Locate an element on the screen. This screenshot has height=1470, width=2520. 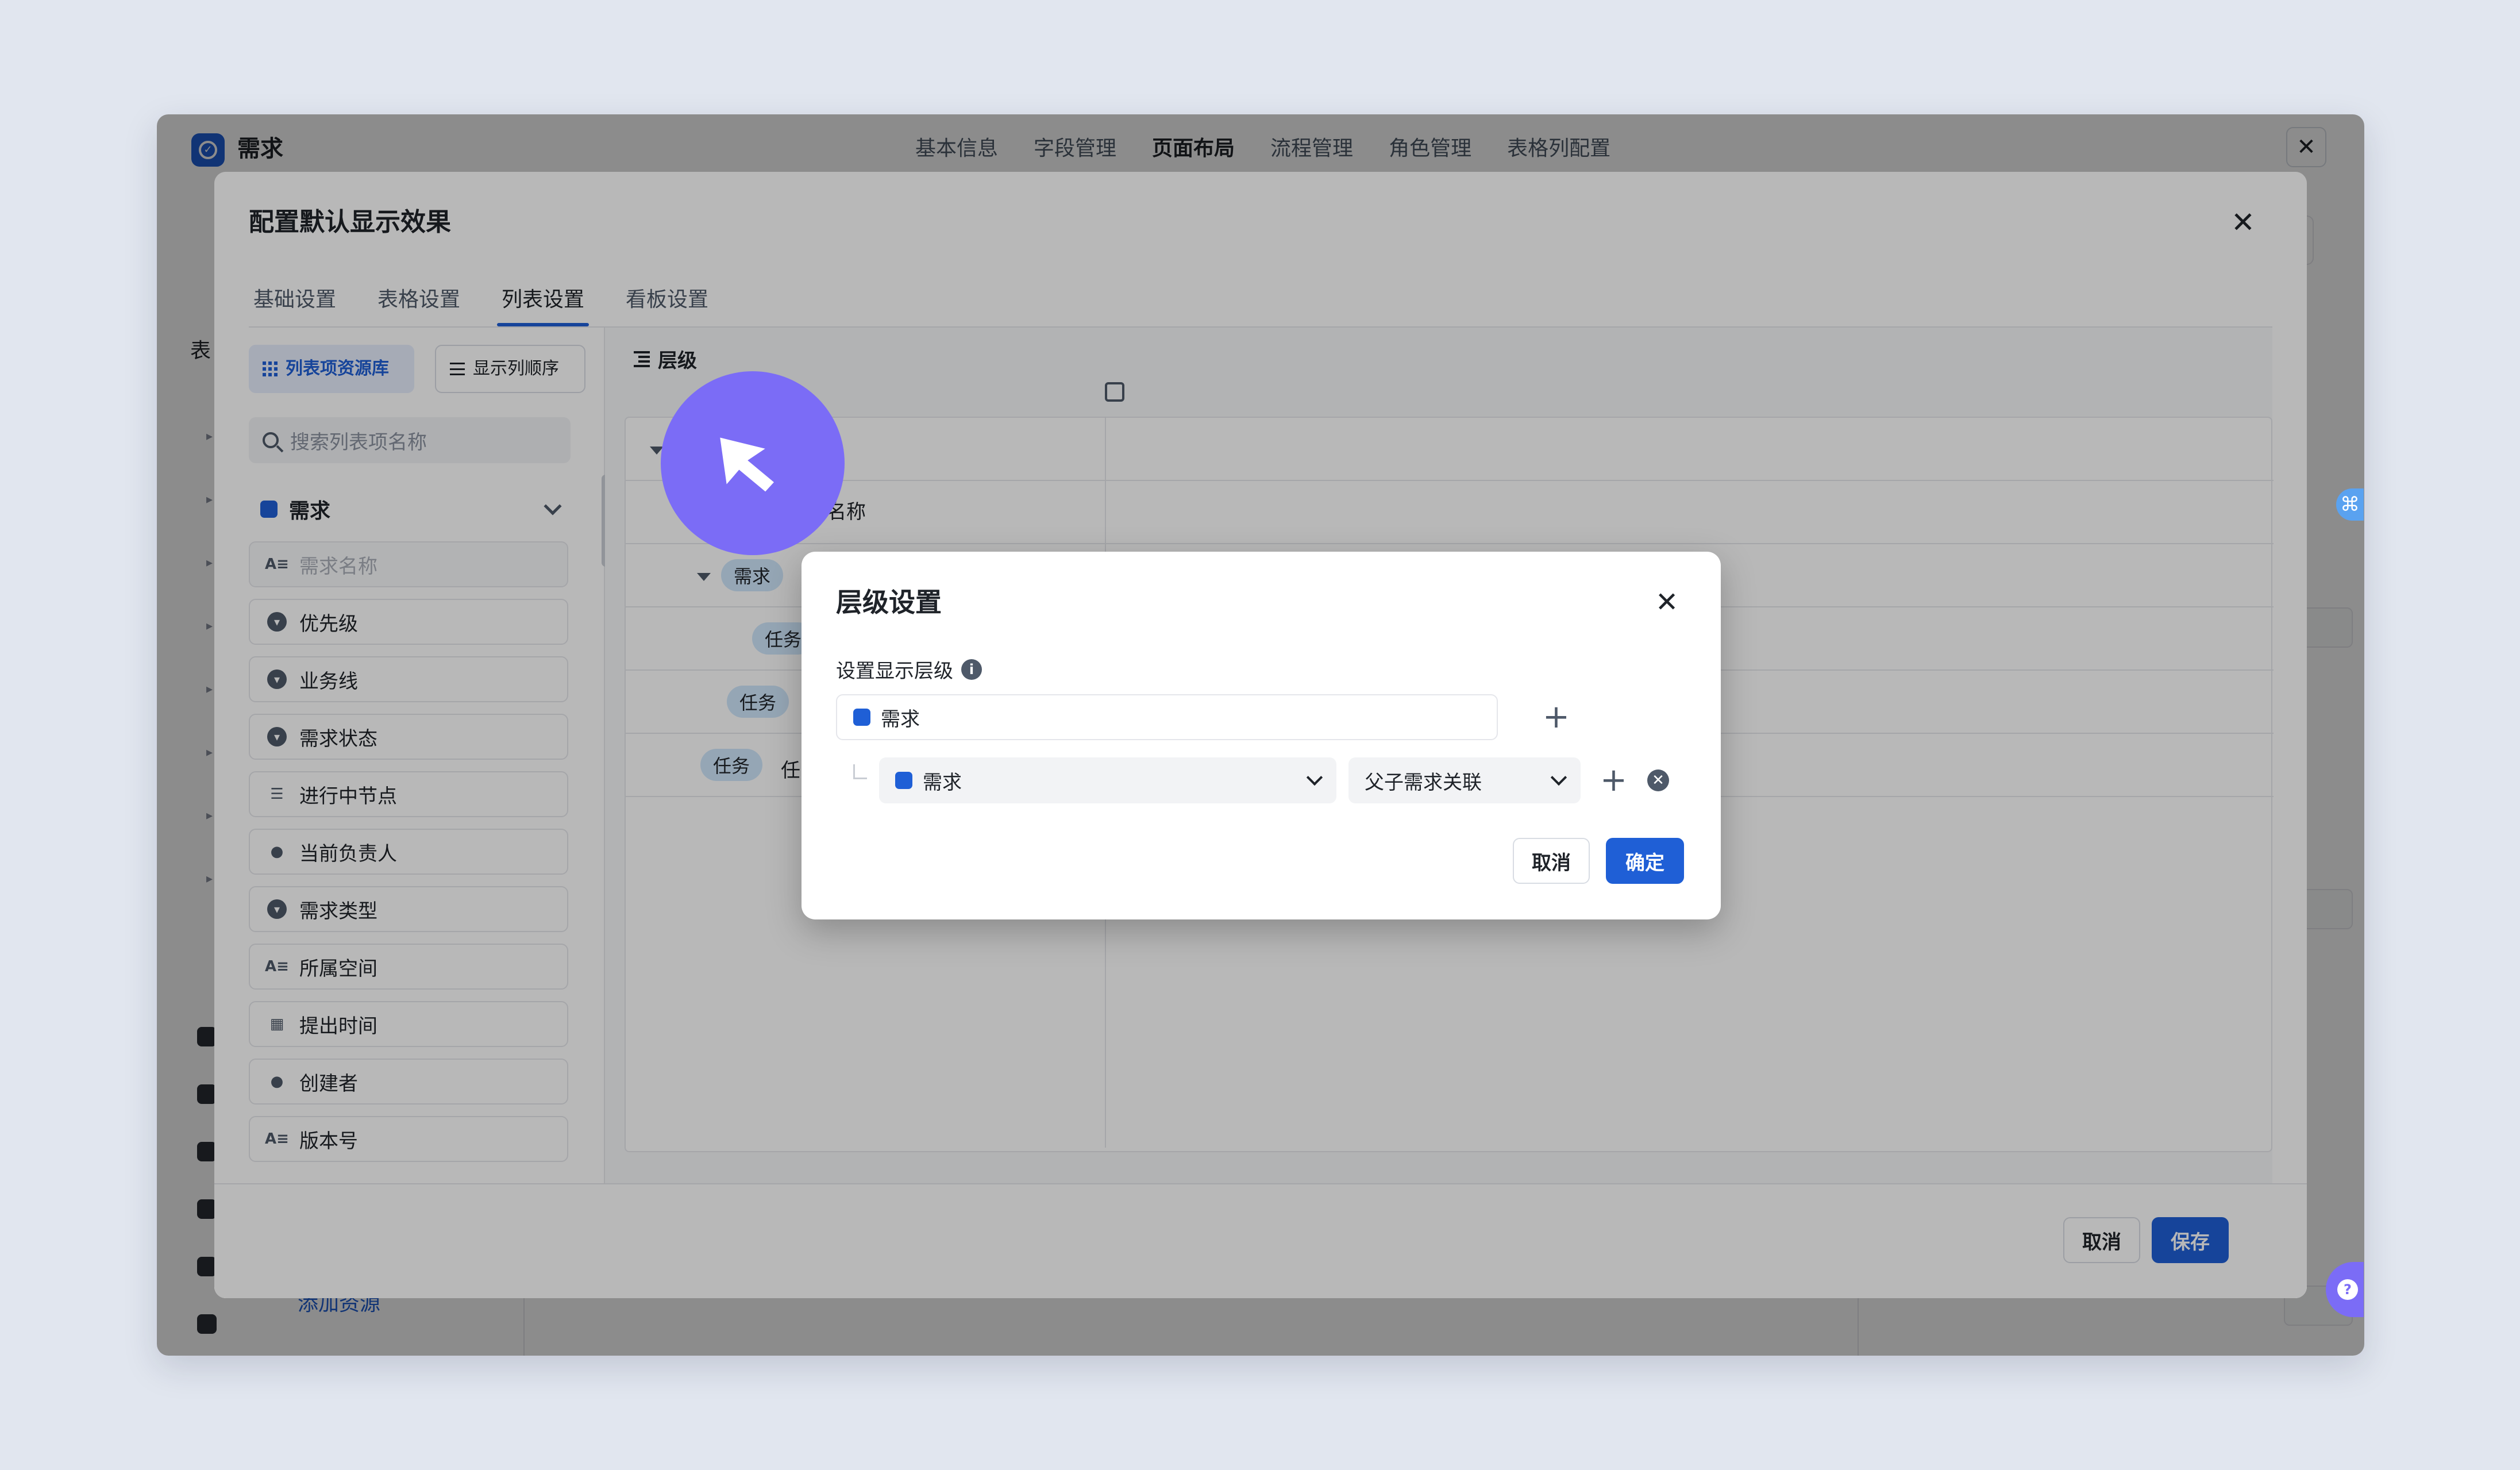
add-sublevel-button: + is located at coordinates (1613, 780).